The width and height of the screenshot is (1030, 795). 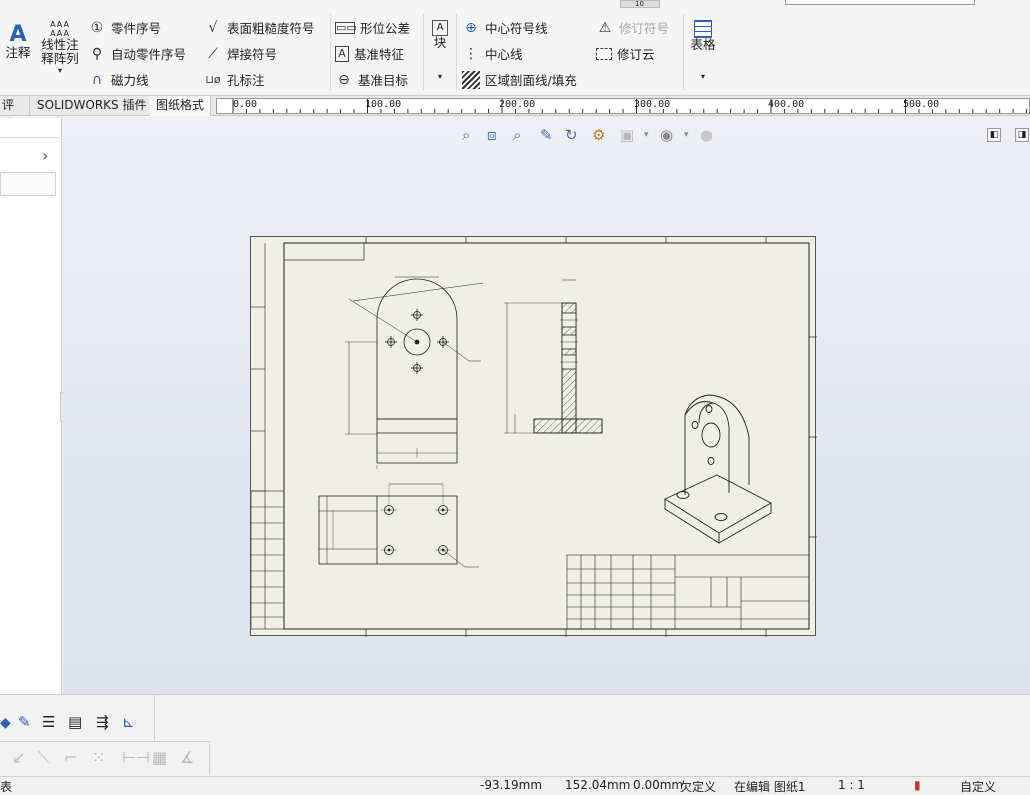 I want to click on revision-symbol-button: ⚠ 修订符号, so click(x=632, y=27).